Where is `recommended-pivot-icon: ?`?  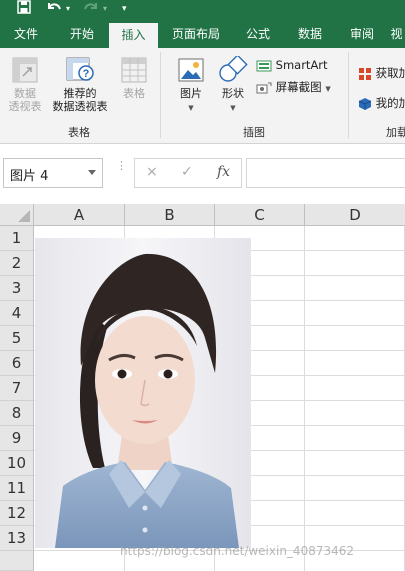 recommended-pivot-icon: ? is located at coordinates (80, 69).